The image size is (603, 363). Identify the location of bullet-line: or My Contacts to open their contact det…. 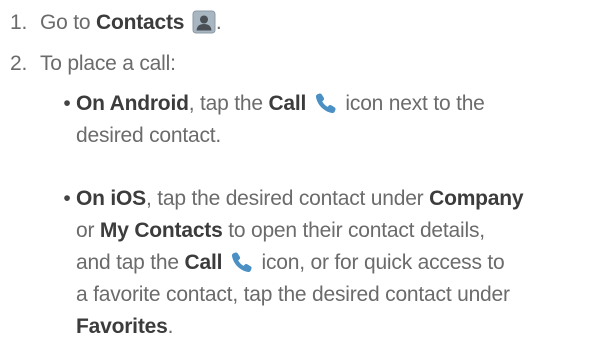
(338, 231).